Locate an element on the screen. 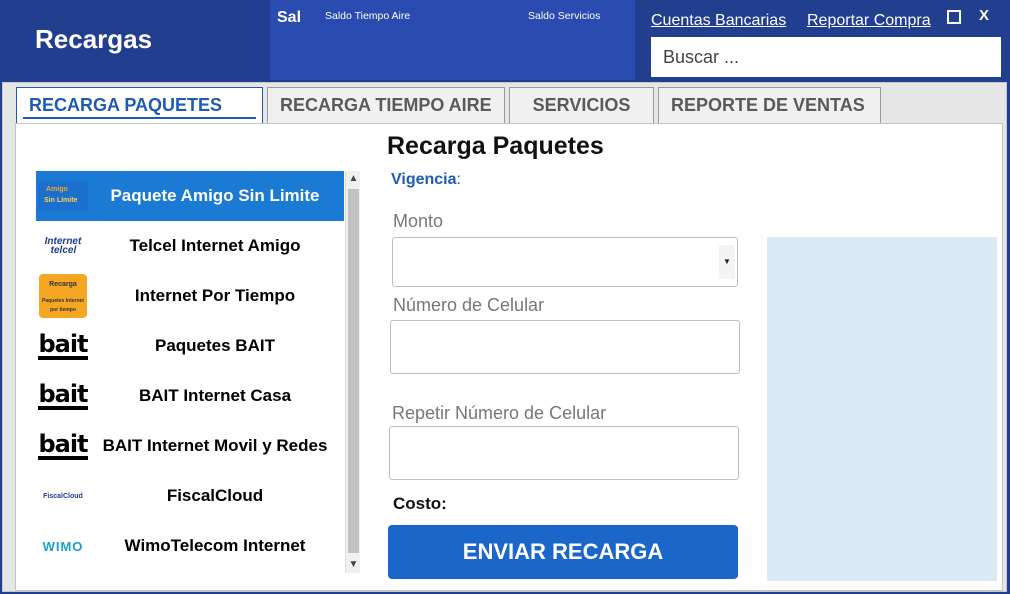  logo-text: Sin Límite is located at coordinates (61, 200).